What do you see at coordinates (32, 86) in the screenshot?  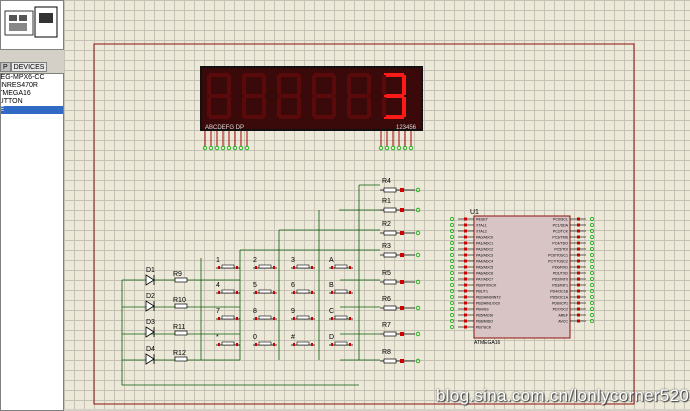 I see `device-item: MINRES470R` at bounding box center [32, 86].